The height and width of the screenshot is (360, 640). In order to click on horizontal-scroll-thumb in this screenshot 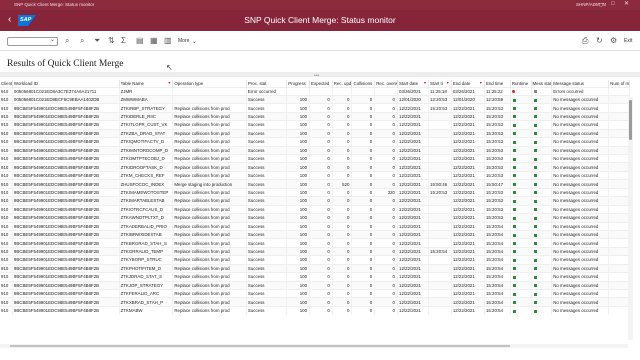, I will do `click(260, 346)`.